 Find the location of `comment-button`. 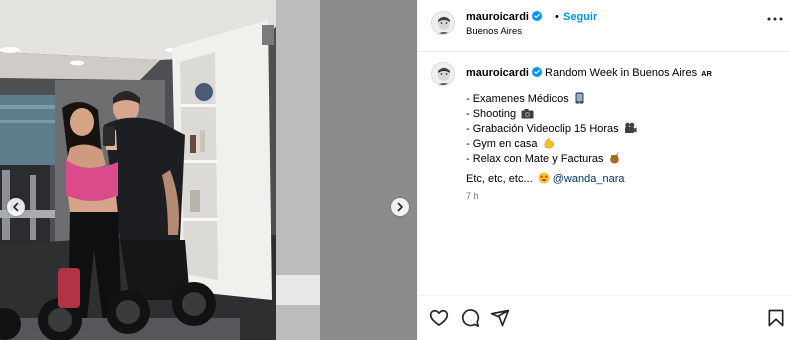

comment-button is located at coordinates (470, 318).